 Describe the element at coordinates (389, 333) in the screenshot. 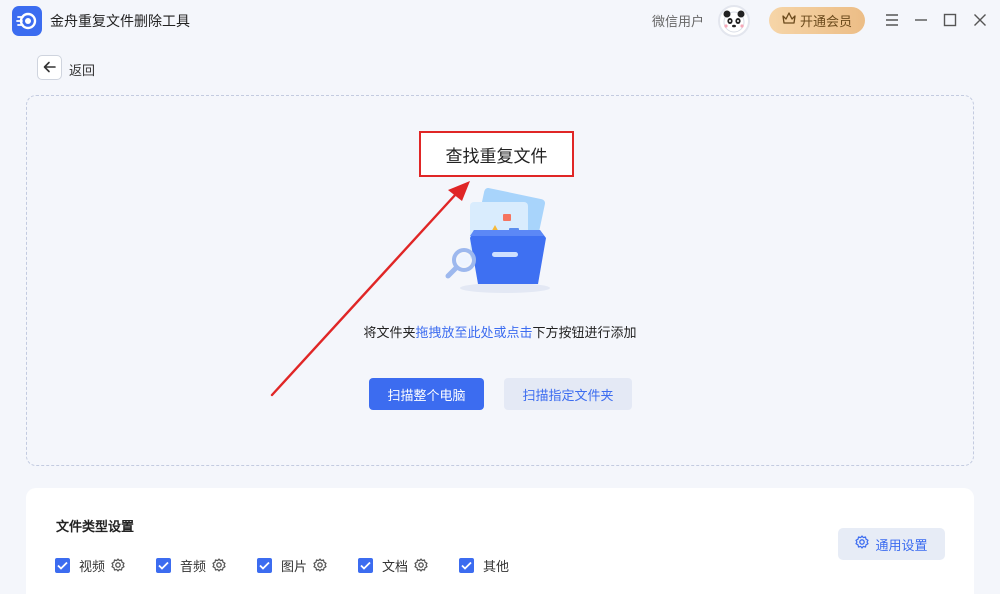

I see `drop-prefix: 将文件夹` at that location.